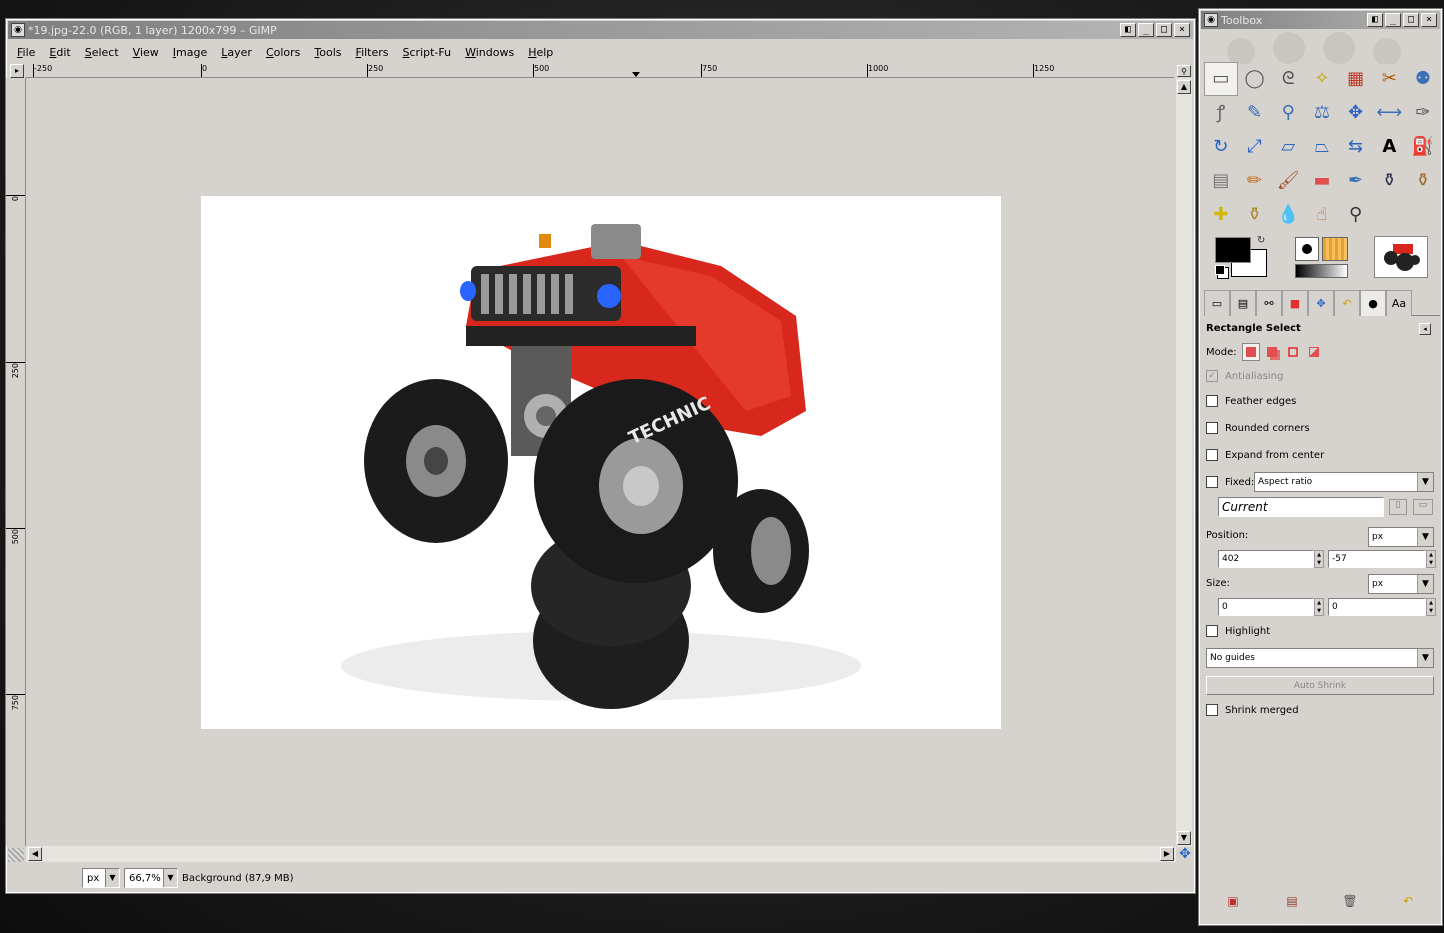  I want to click on window-menu-button: ◧, so click(1375, 20).